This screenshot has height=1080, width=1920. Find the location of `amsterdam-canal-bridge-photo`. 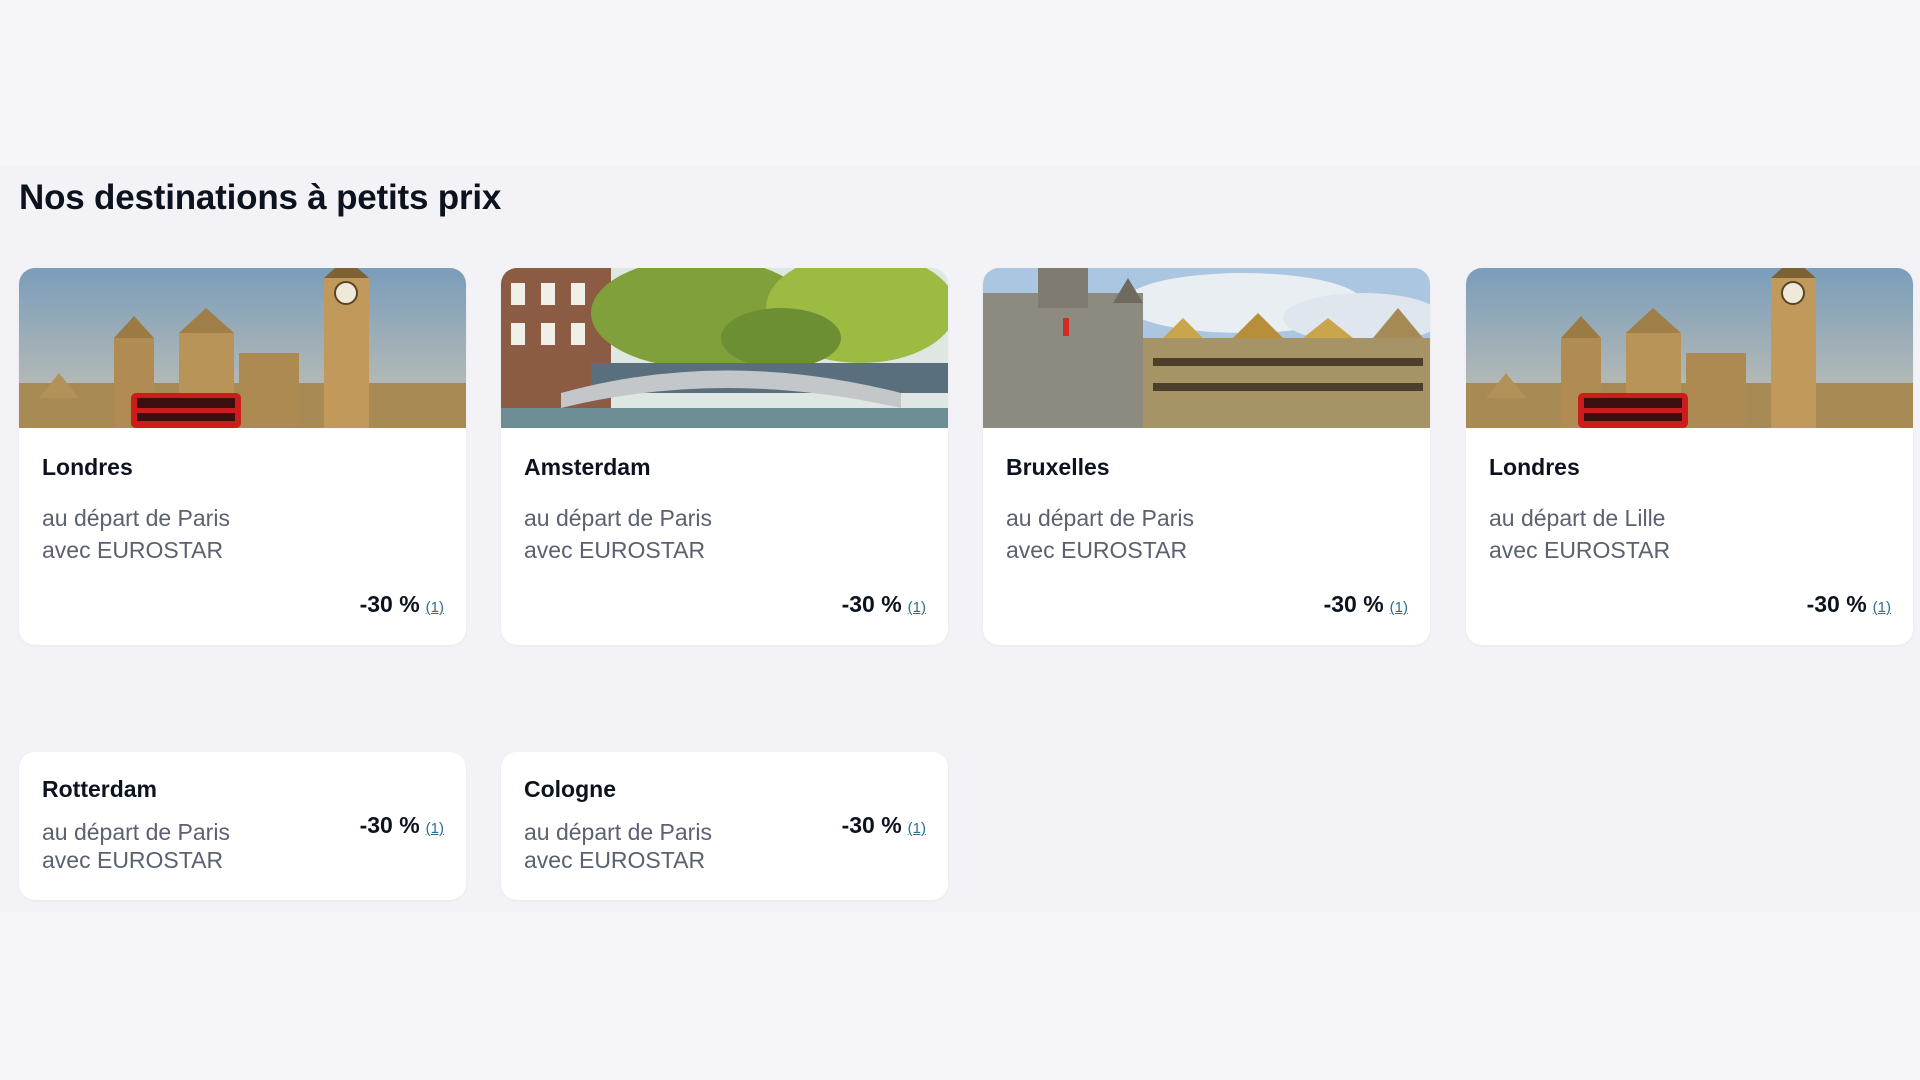

amsterdam-canal-bridge-photo is located at coordinates (724, 348).